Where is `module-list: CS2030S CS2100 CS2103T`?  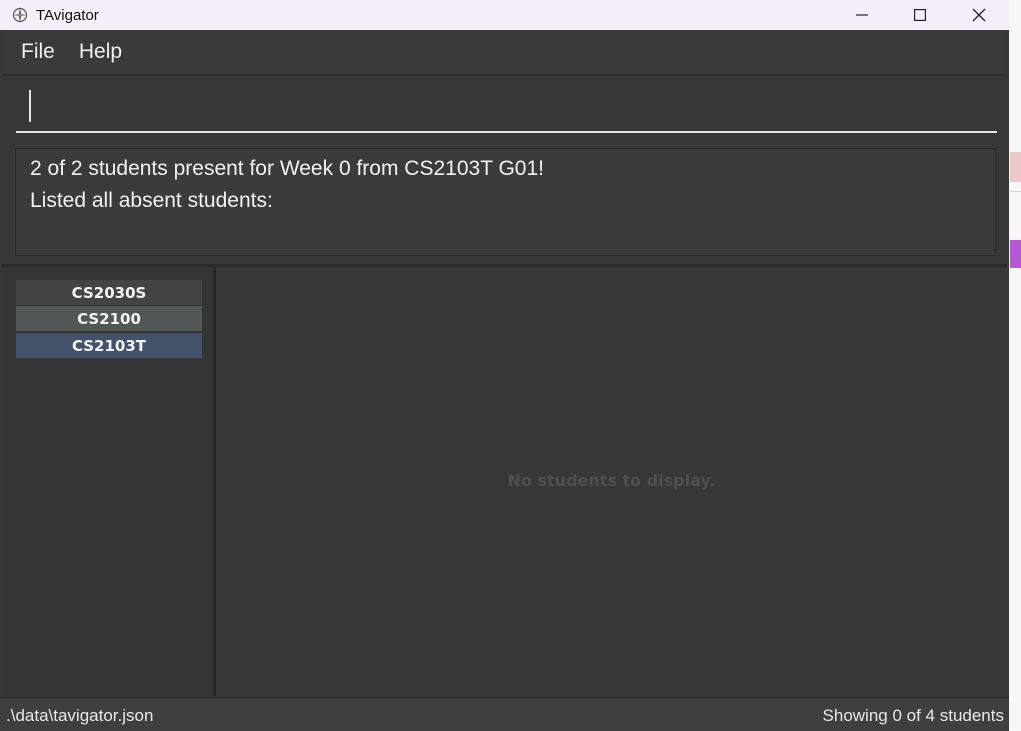
module-list: CS2030S CS2100 CS2103T is located at coordinates (107, 481).